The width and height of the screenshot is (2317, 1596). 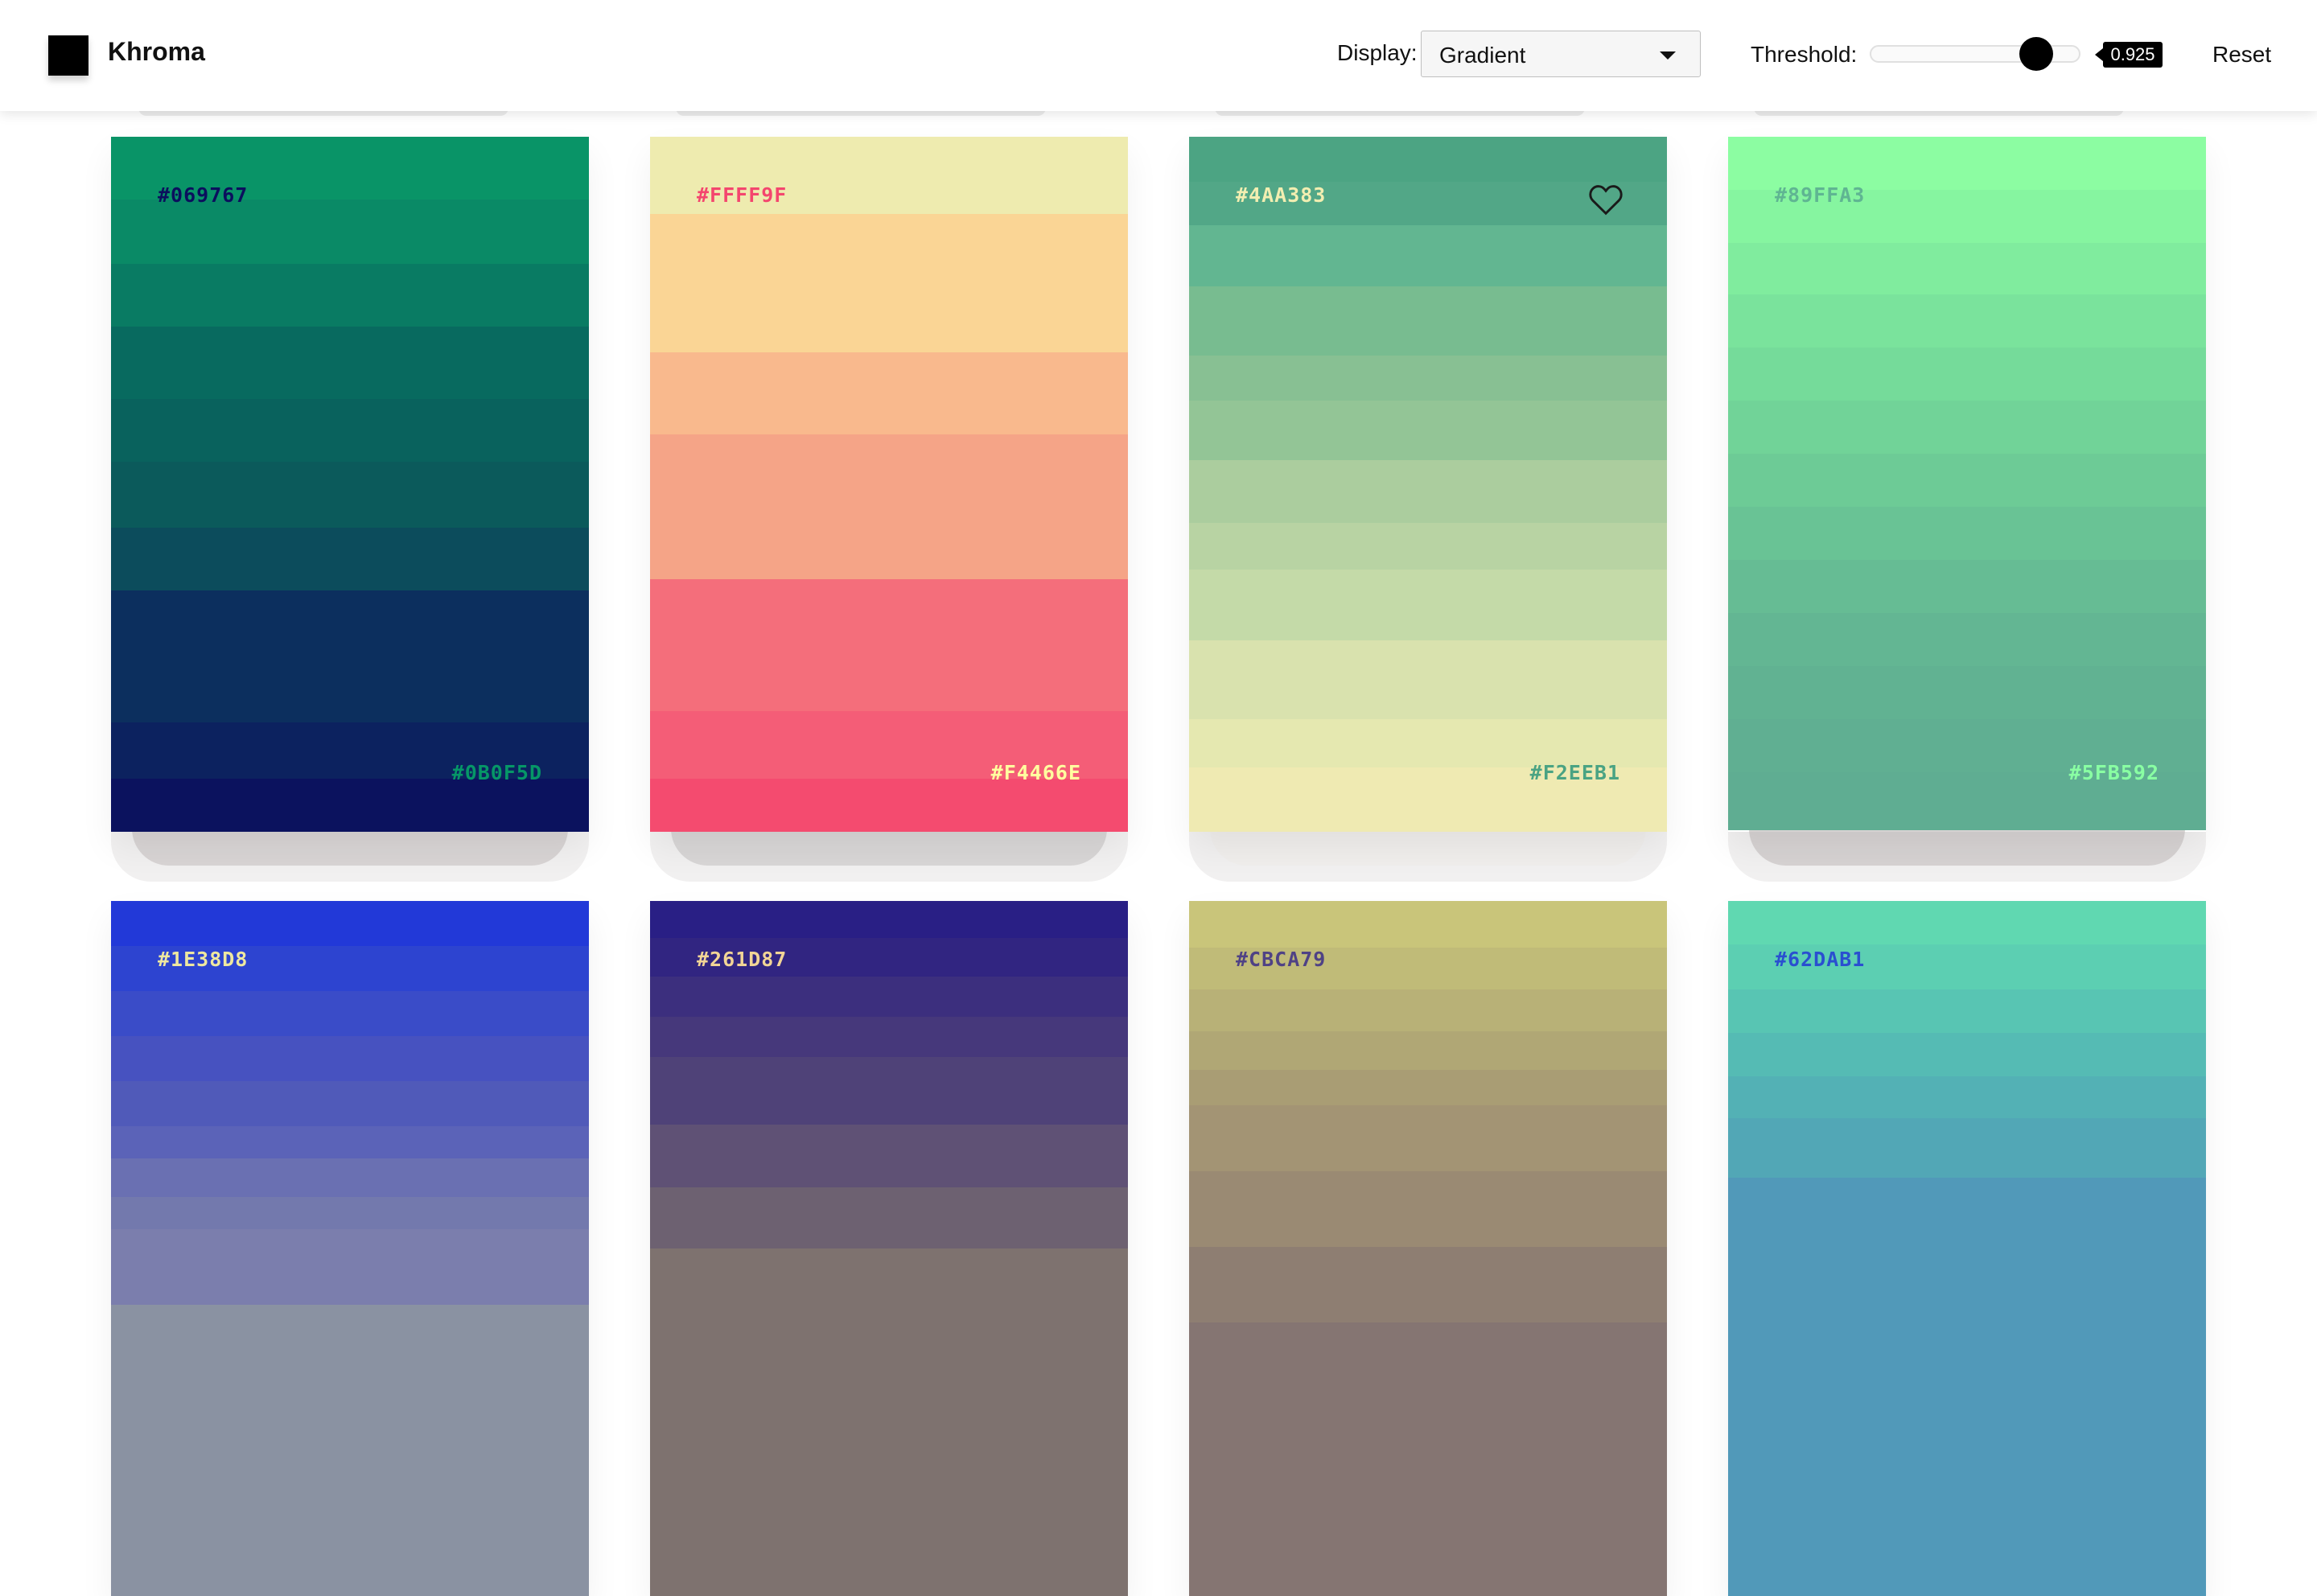 What do you see at coordinates (1668, 55) in the screenshot?
I see `chevron-down-icon` at bounding box center [1668, 55].